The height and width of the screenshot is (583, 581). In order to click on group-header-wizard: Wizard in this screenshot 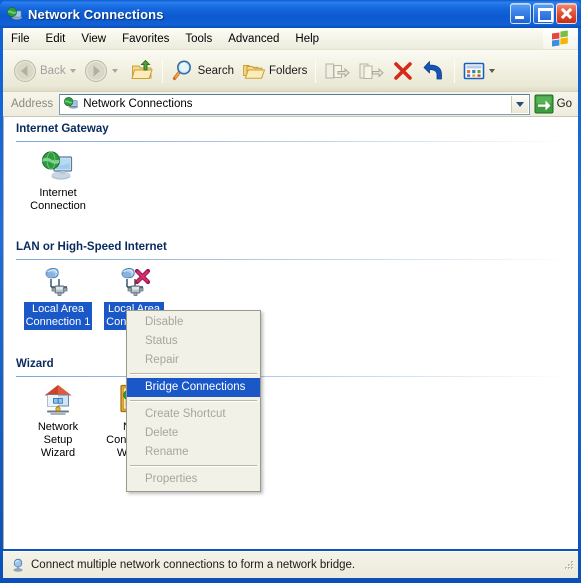, I will do `click(35, 364)`.